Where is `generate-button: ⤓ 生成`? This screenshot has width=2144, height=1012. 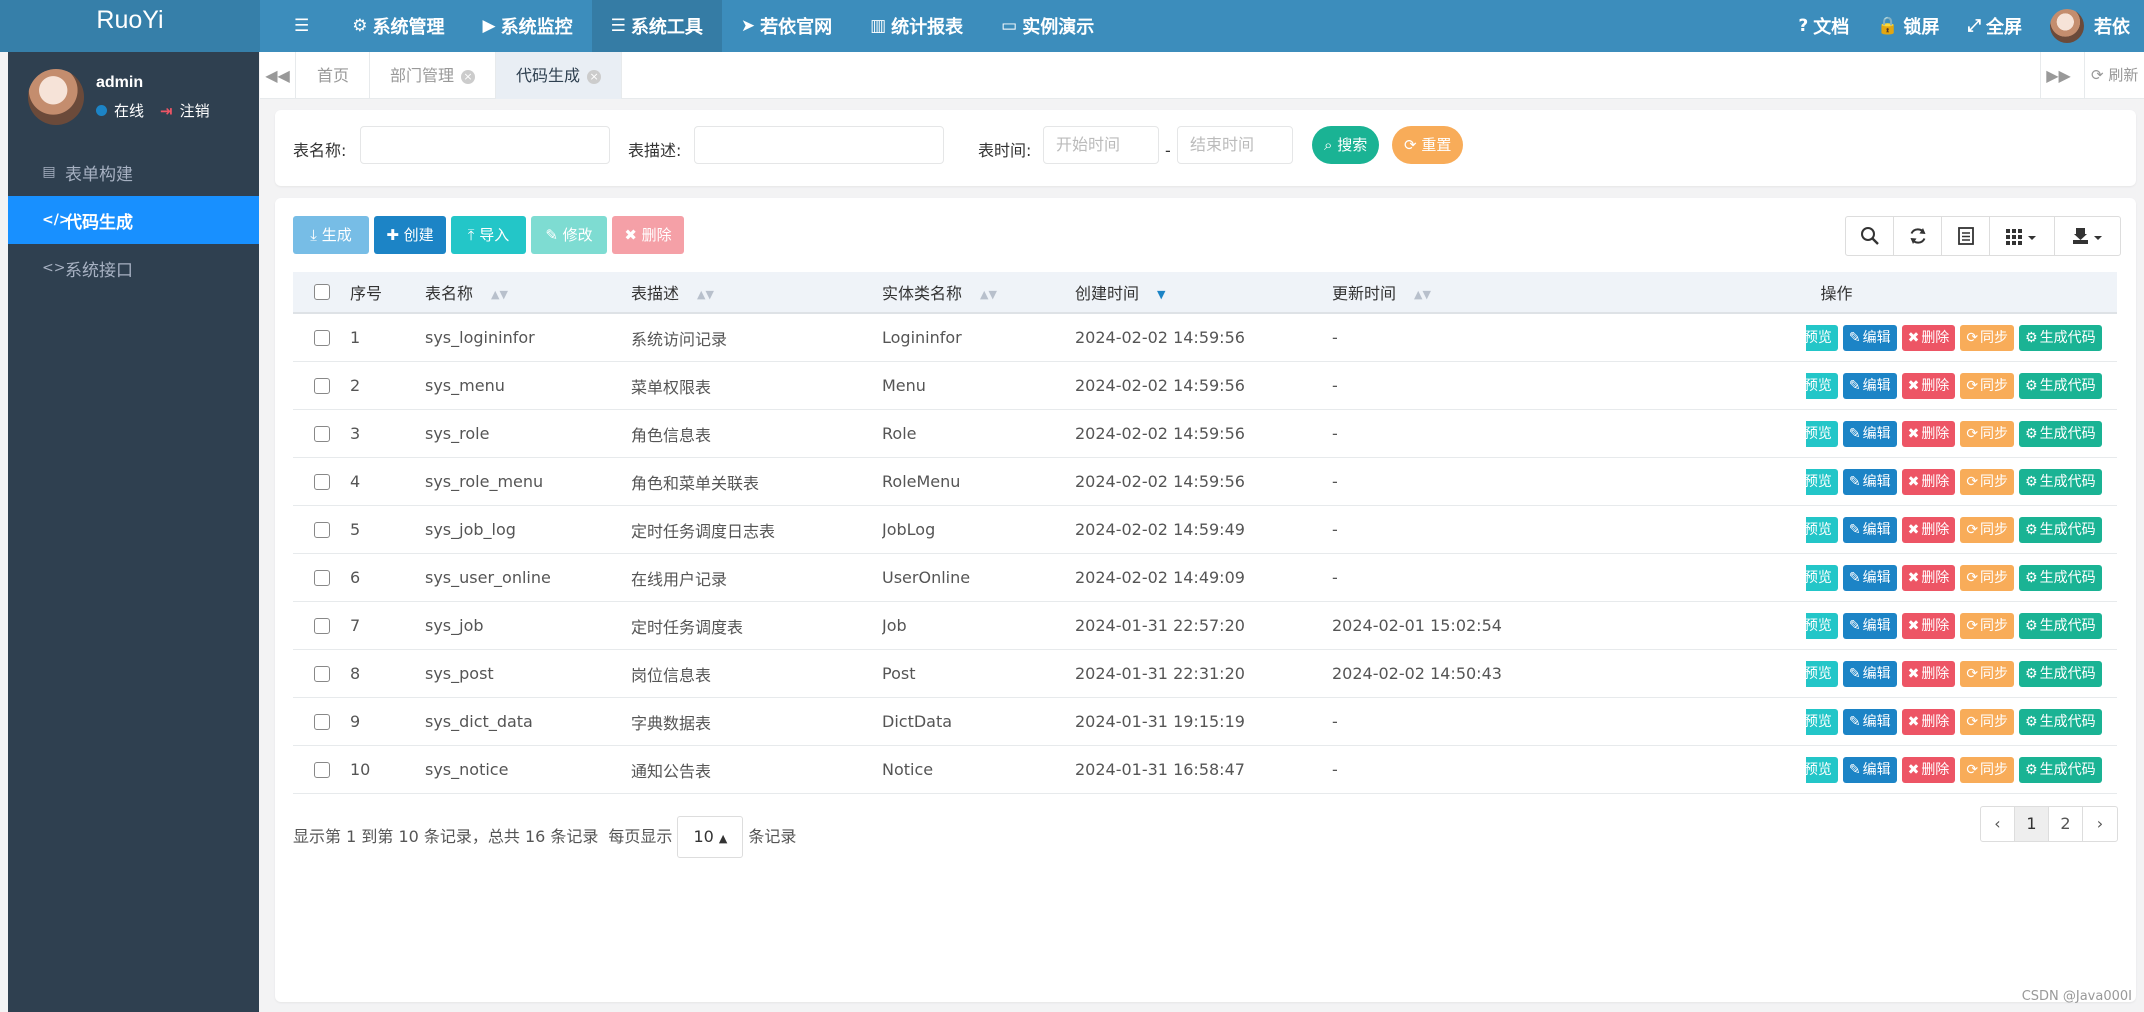
generate-button: ⤓ 生成 is located at coordinates (331, 235).